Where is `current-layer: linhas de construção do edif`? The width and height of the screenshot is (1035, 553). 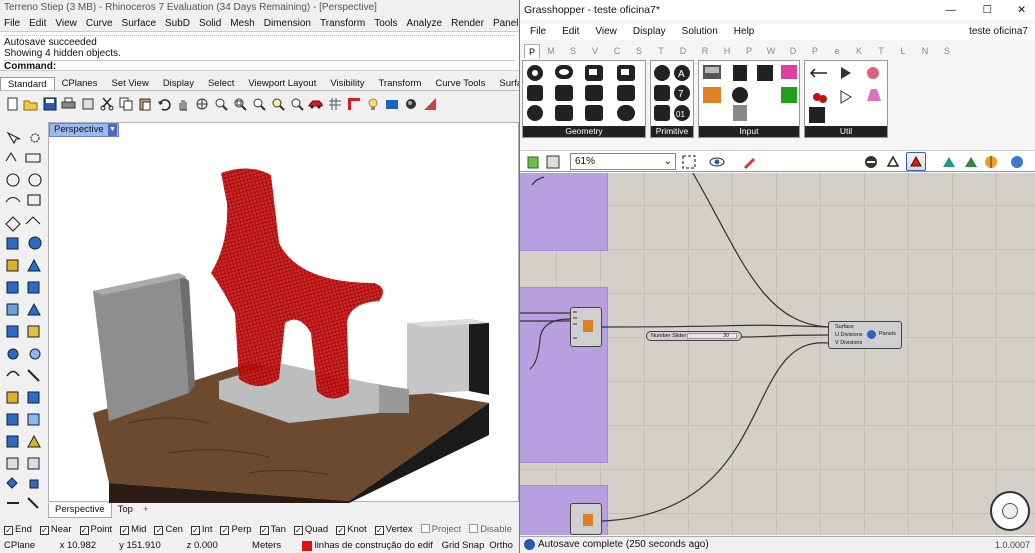 current-layer: linhas de construção do edif is located at coordinates (378, 546).